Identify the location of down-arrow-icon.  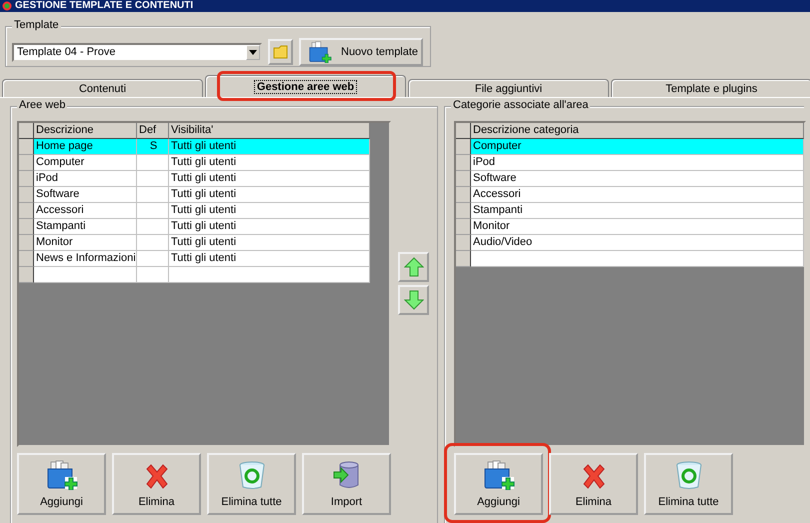
(414, 300).